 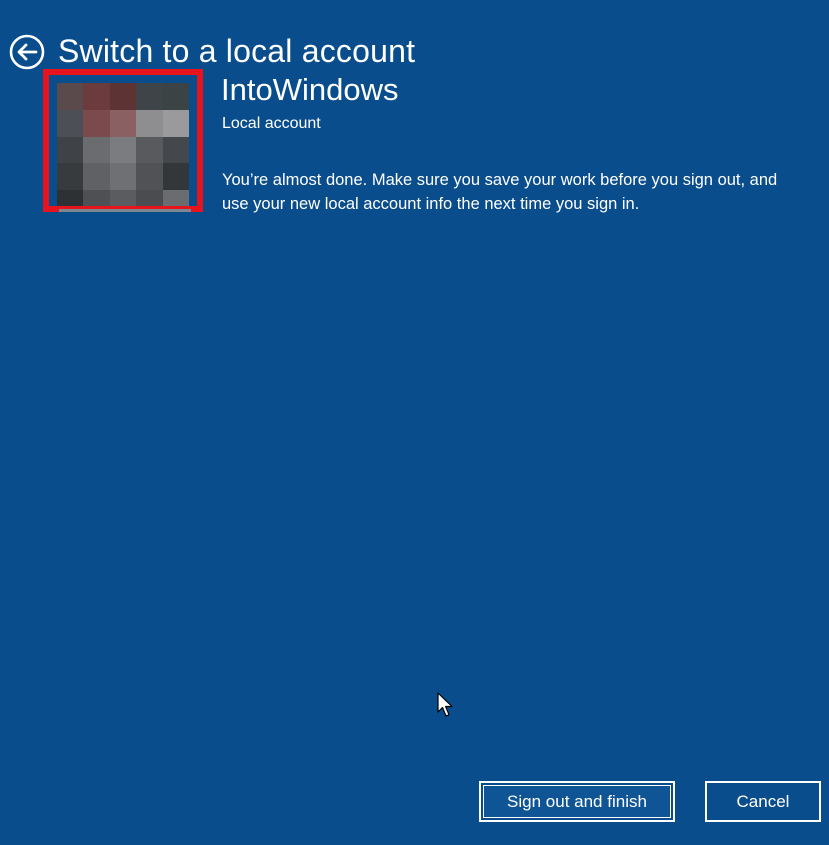 I want to click on back-button, so click(x=27, y=52).